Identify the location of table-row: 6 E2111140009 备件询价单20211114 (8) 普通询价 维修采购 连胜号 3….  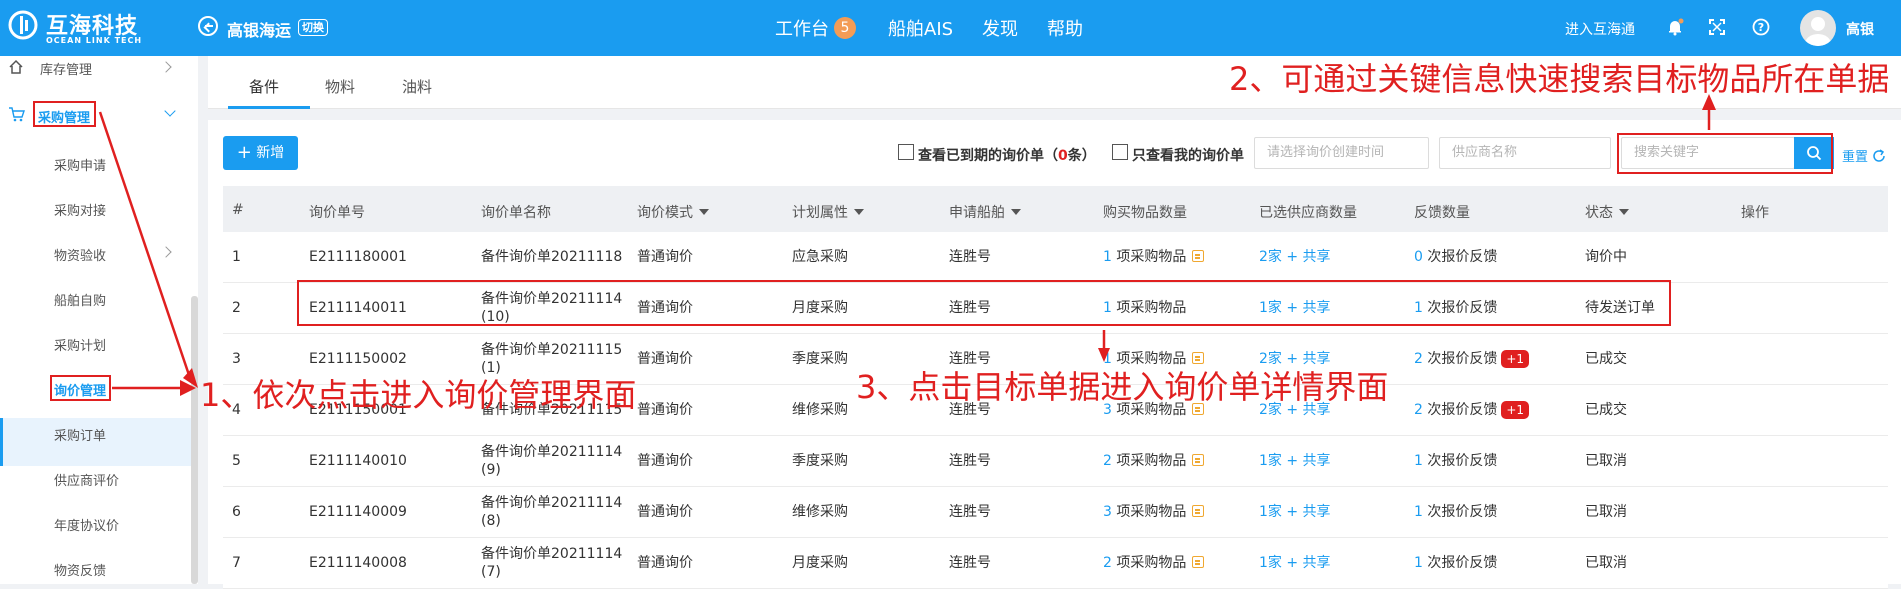
(1055, 512).